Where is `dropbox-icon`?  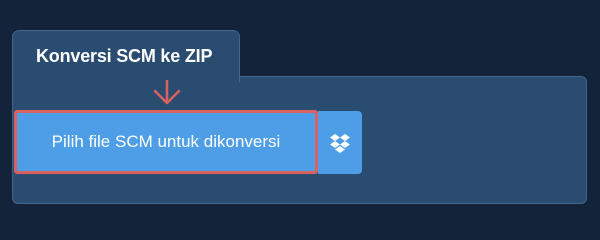 dropbox-icon is located at coordinates (340, 143).